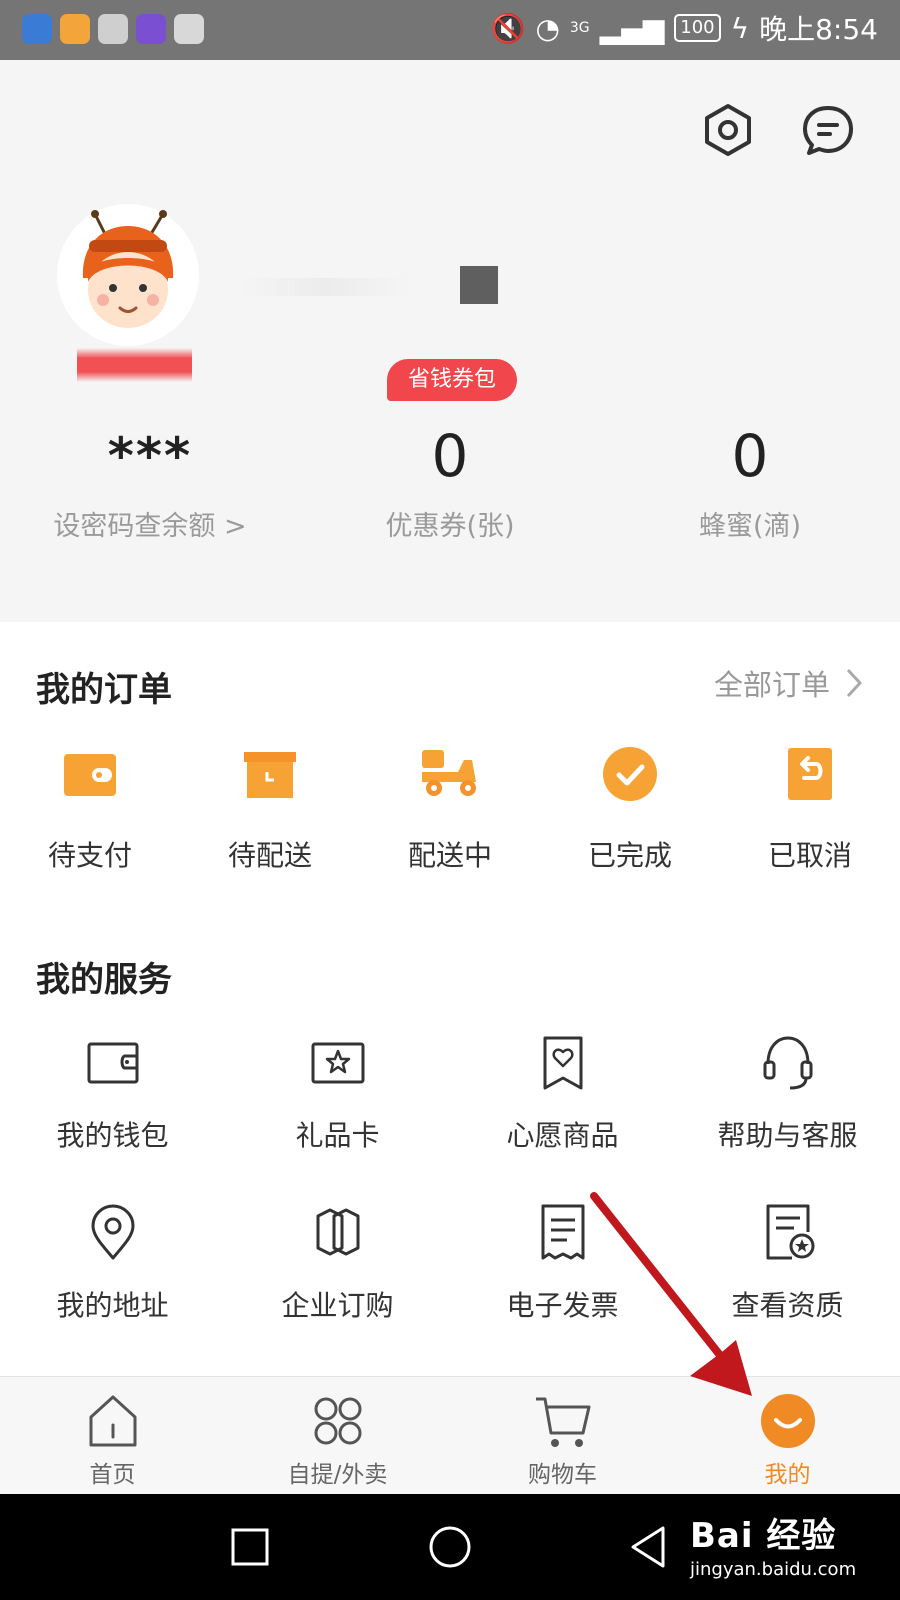 The height and width of the screenshot is (1600, 900). What do you see at coordinates (104, 980) in the screenshot?
I see `services-section-title: 我的服务` at bounding box center [104, 980].